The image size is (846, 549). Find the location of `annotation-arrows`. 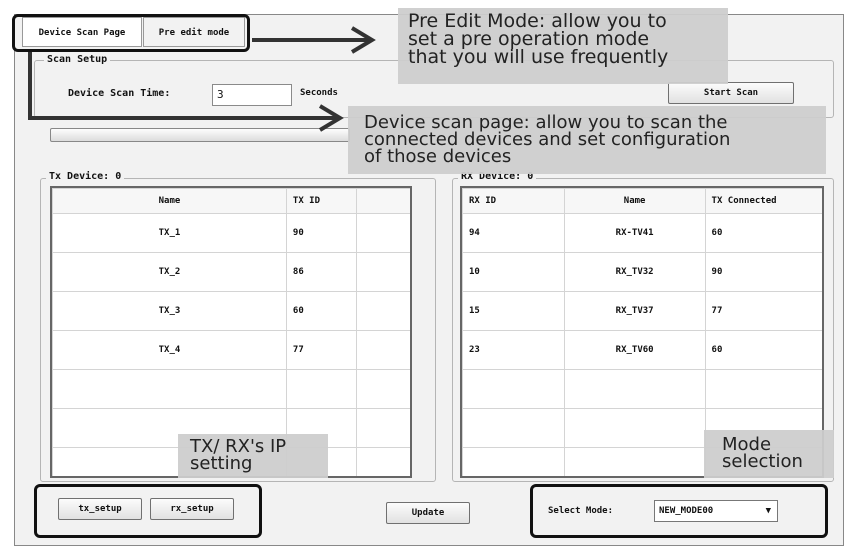

annotation-arrows is located at coordinates (202, 79).